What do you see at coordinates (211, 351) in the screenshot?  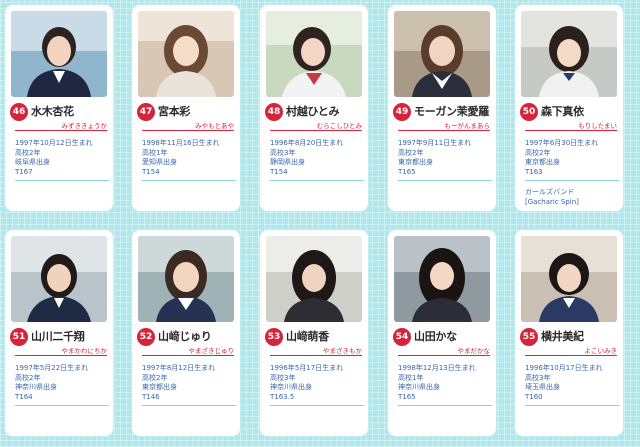 I see `member-kana: やまざきじゅり` at bounding box center [211, 351].